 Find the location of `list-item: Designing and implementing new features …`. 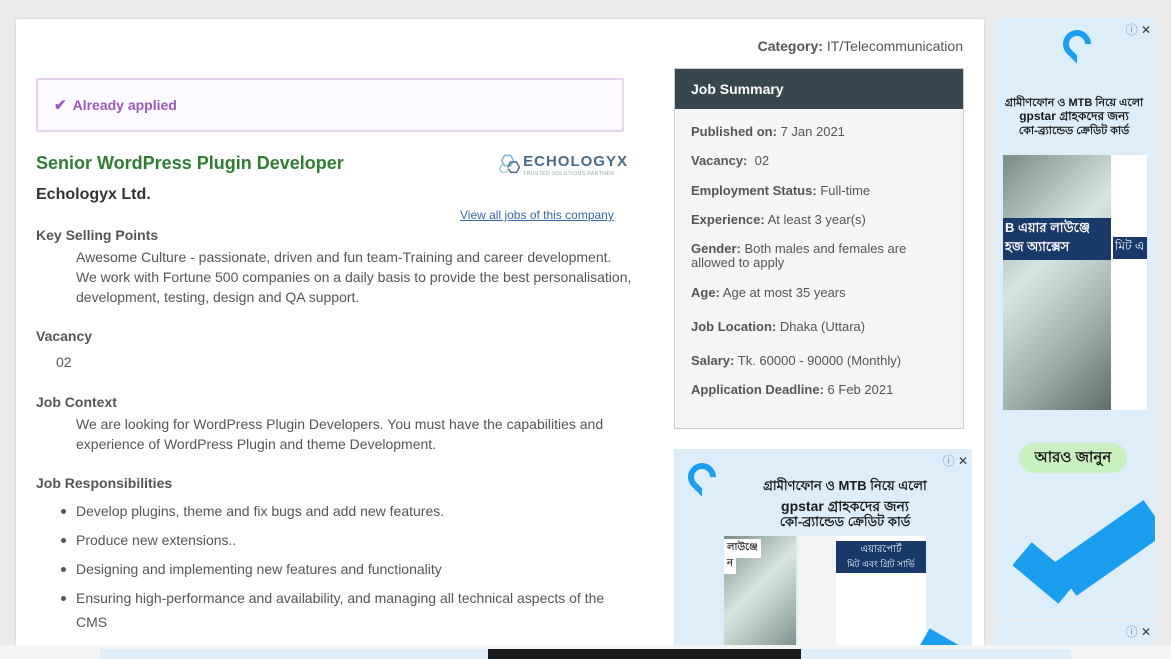

list-item: Designing and implementing new features … is located at coordinates (348, 569).